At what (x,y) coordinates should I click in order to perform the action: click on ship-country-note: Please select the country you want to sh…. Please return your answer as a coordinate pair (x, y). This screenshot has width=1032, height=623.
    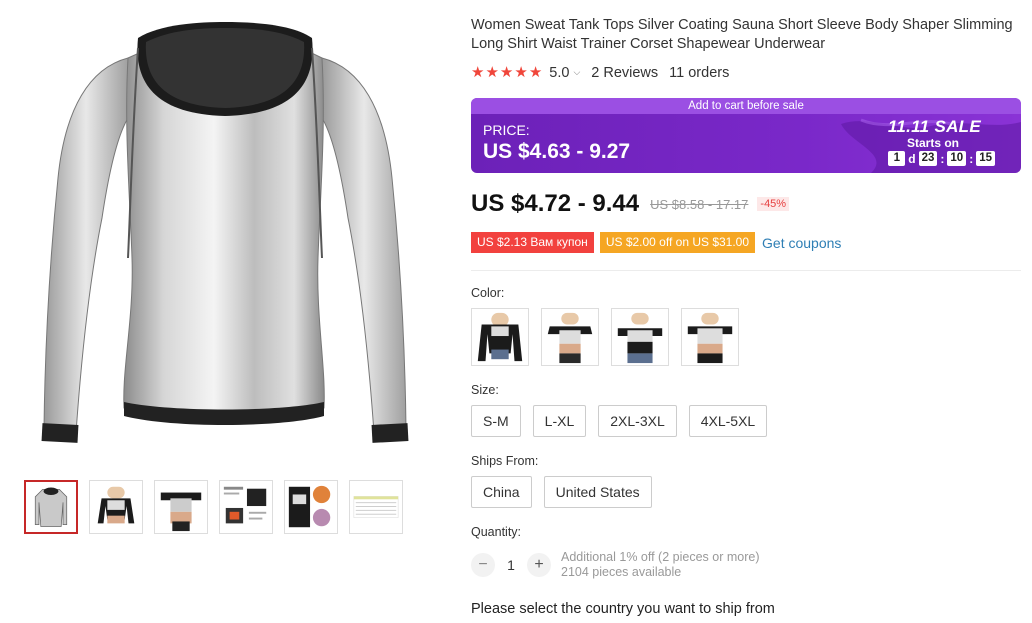
    Looking at the image, I should click on (623, 609).